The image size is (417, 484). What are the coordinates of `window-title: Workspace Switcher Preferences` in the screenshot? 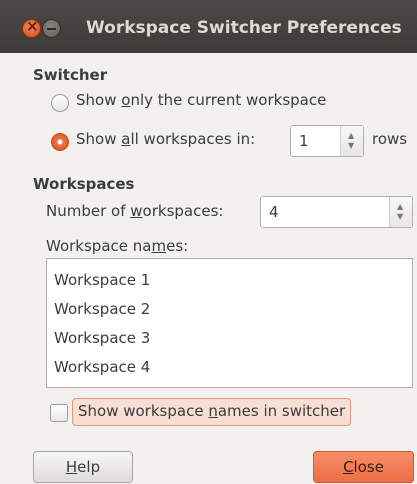 It's located at (244, 28).